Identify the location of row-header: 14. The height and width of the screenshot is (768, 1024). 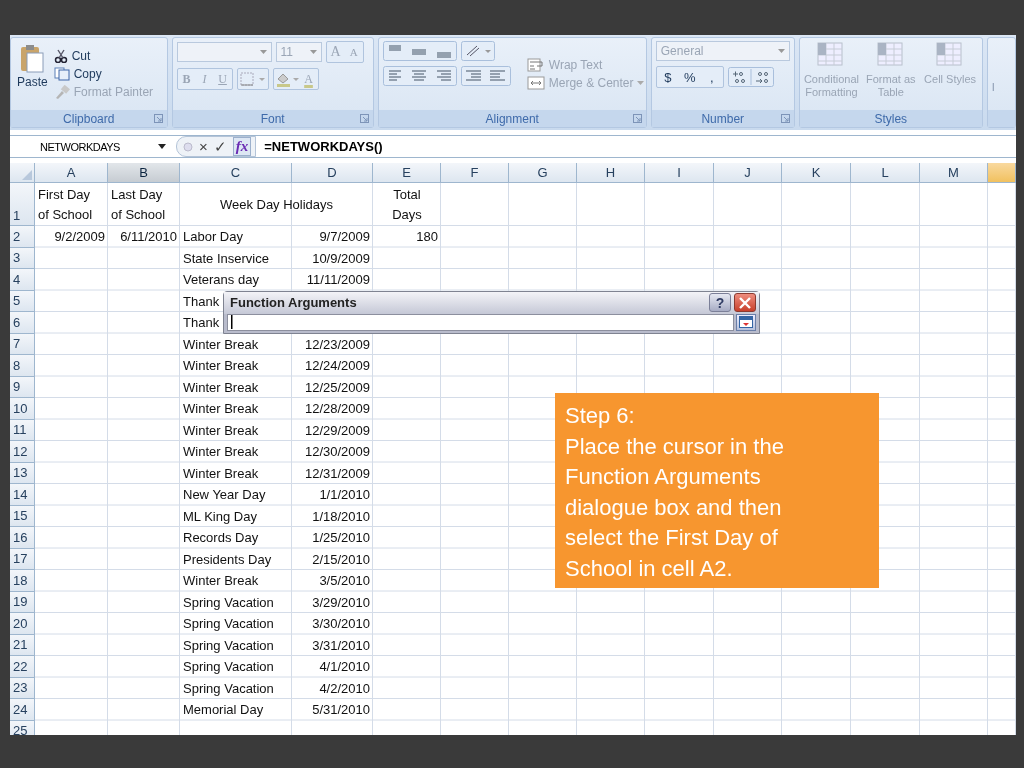
(22, 495).